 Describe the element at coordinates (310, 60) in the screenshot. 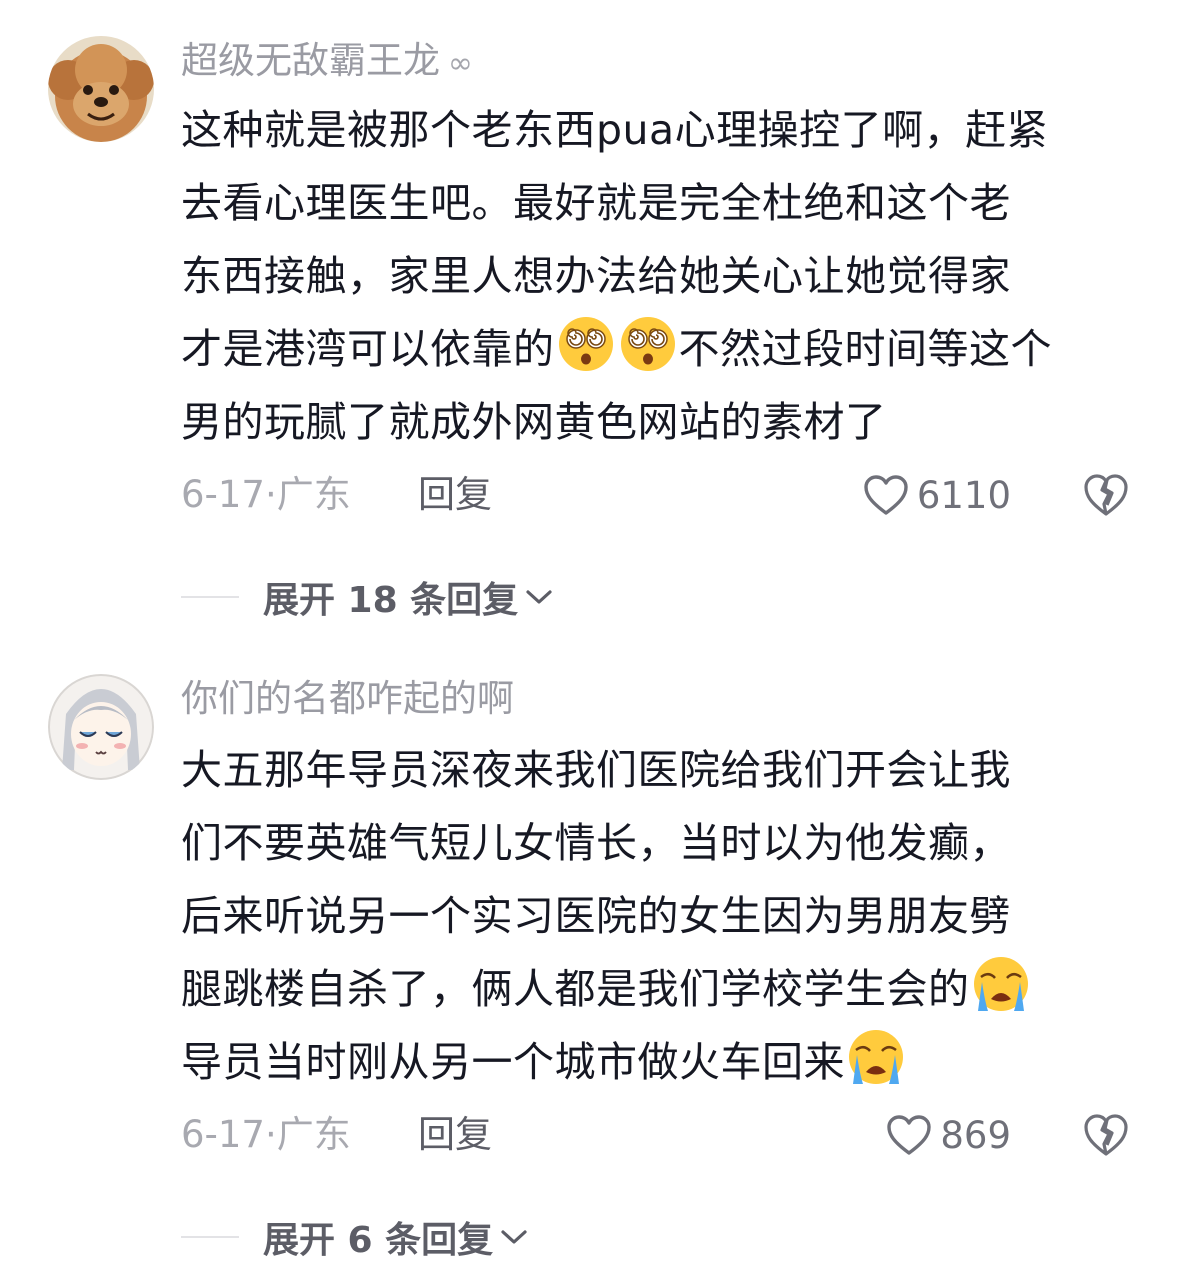

I see `username-text: 超级无敌霸王龙` at that location.